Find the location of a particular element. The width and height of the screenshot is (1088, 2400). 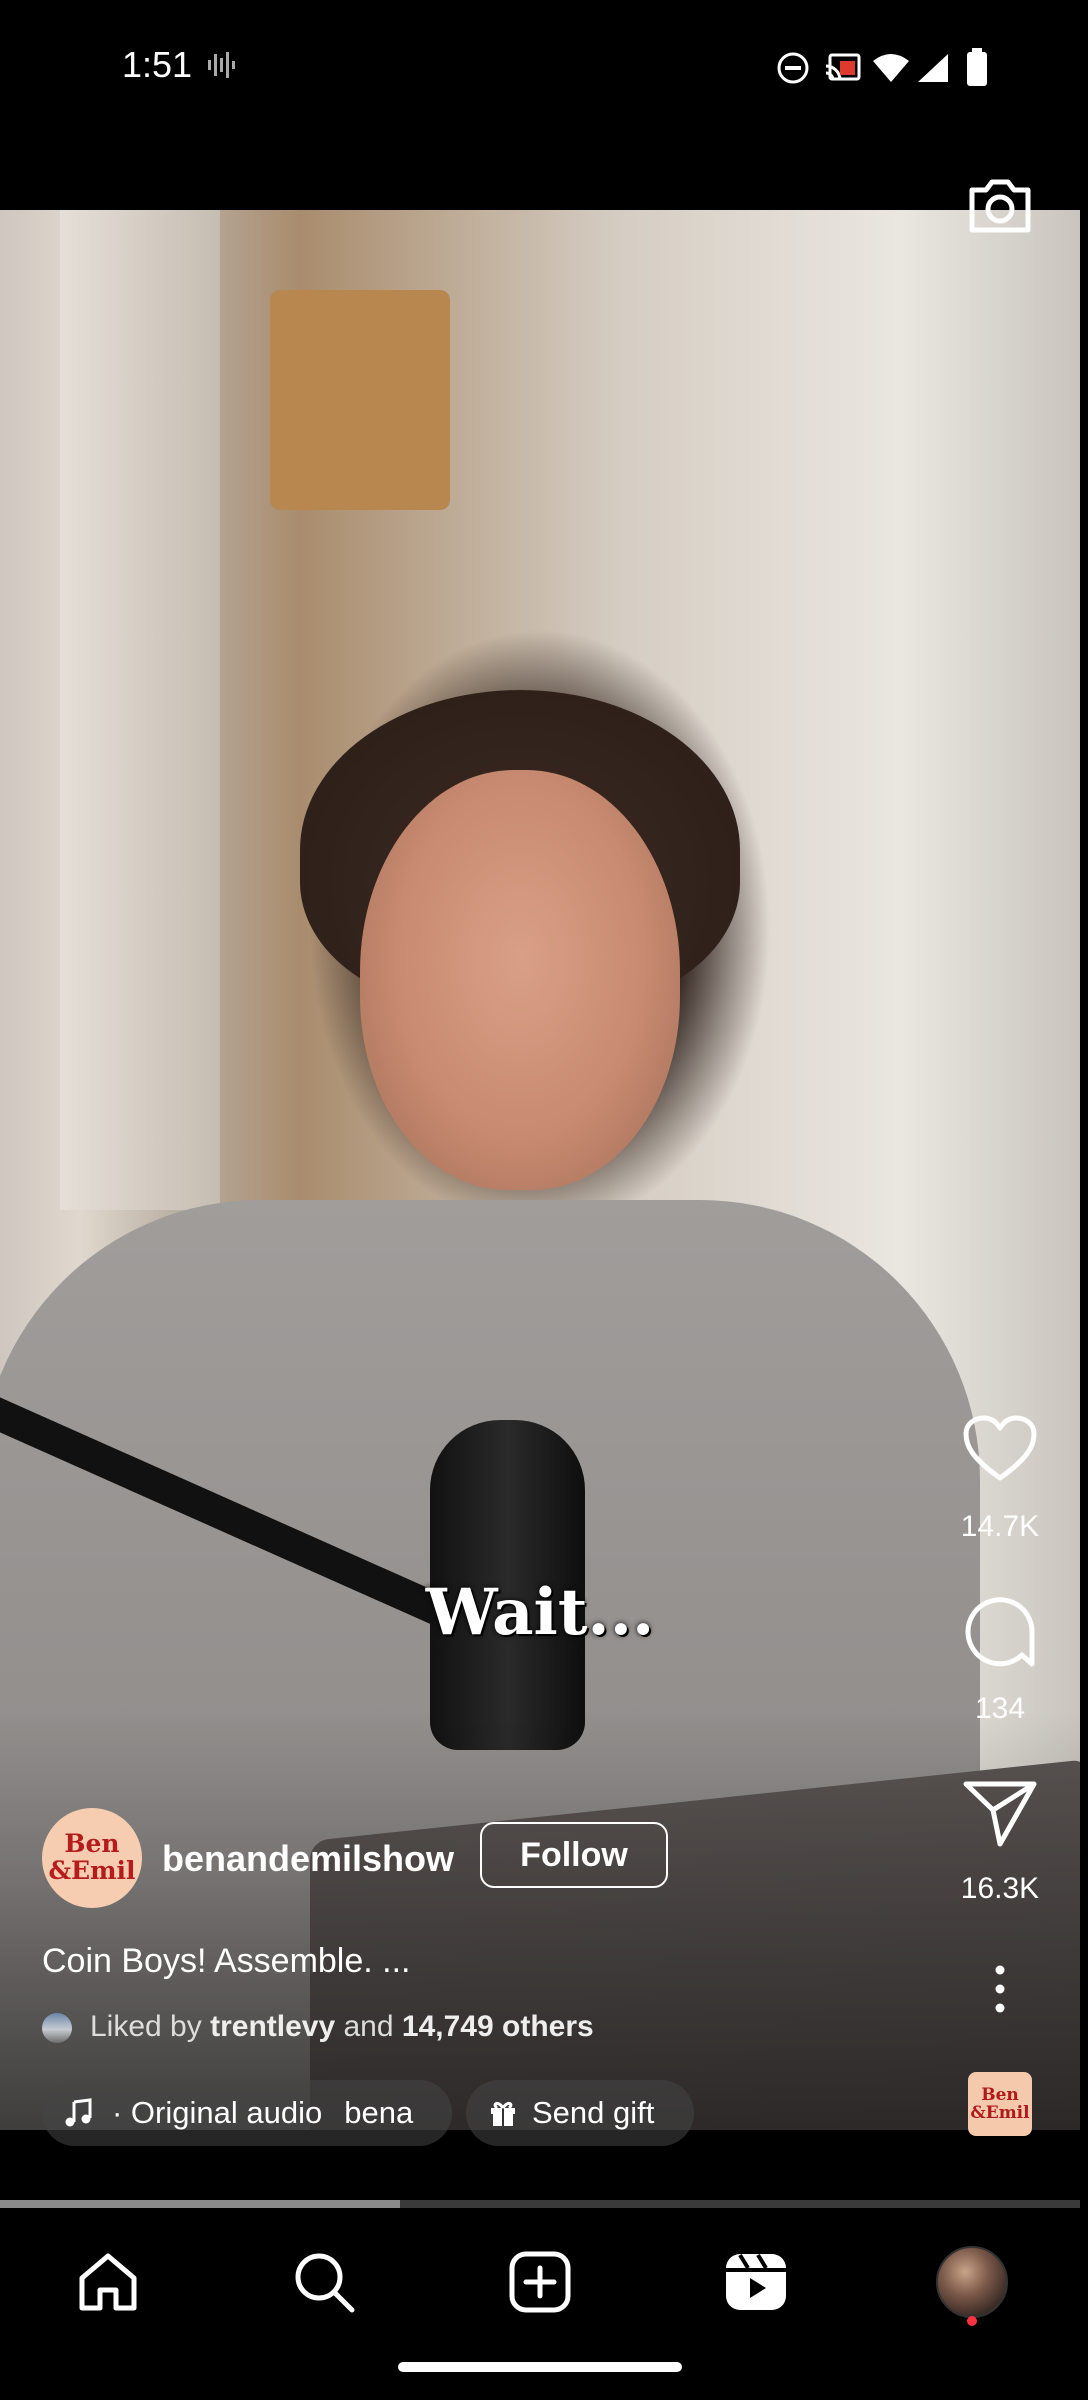

cast-icon is located at coordinates (843, 67).